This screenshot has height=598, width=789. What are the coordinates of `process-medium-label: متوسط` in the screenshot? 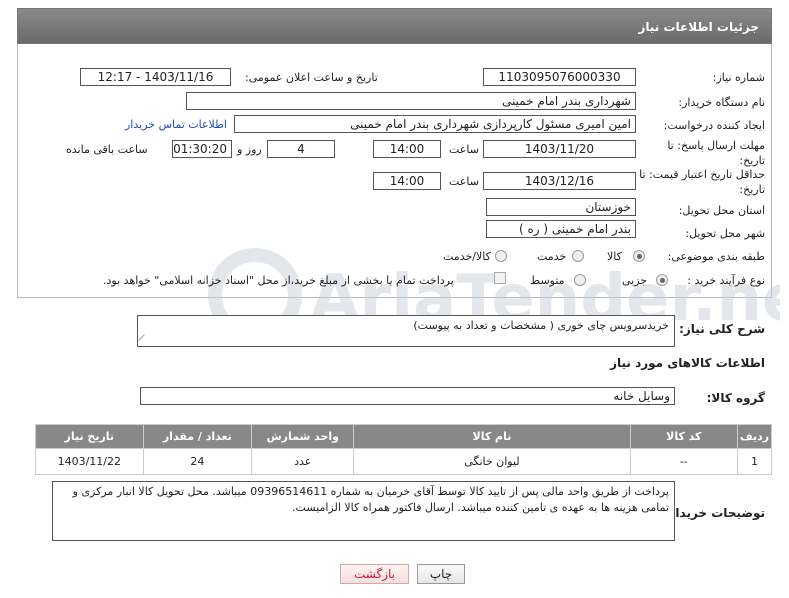 It's located at (547, 280).